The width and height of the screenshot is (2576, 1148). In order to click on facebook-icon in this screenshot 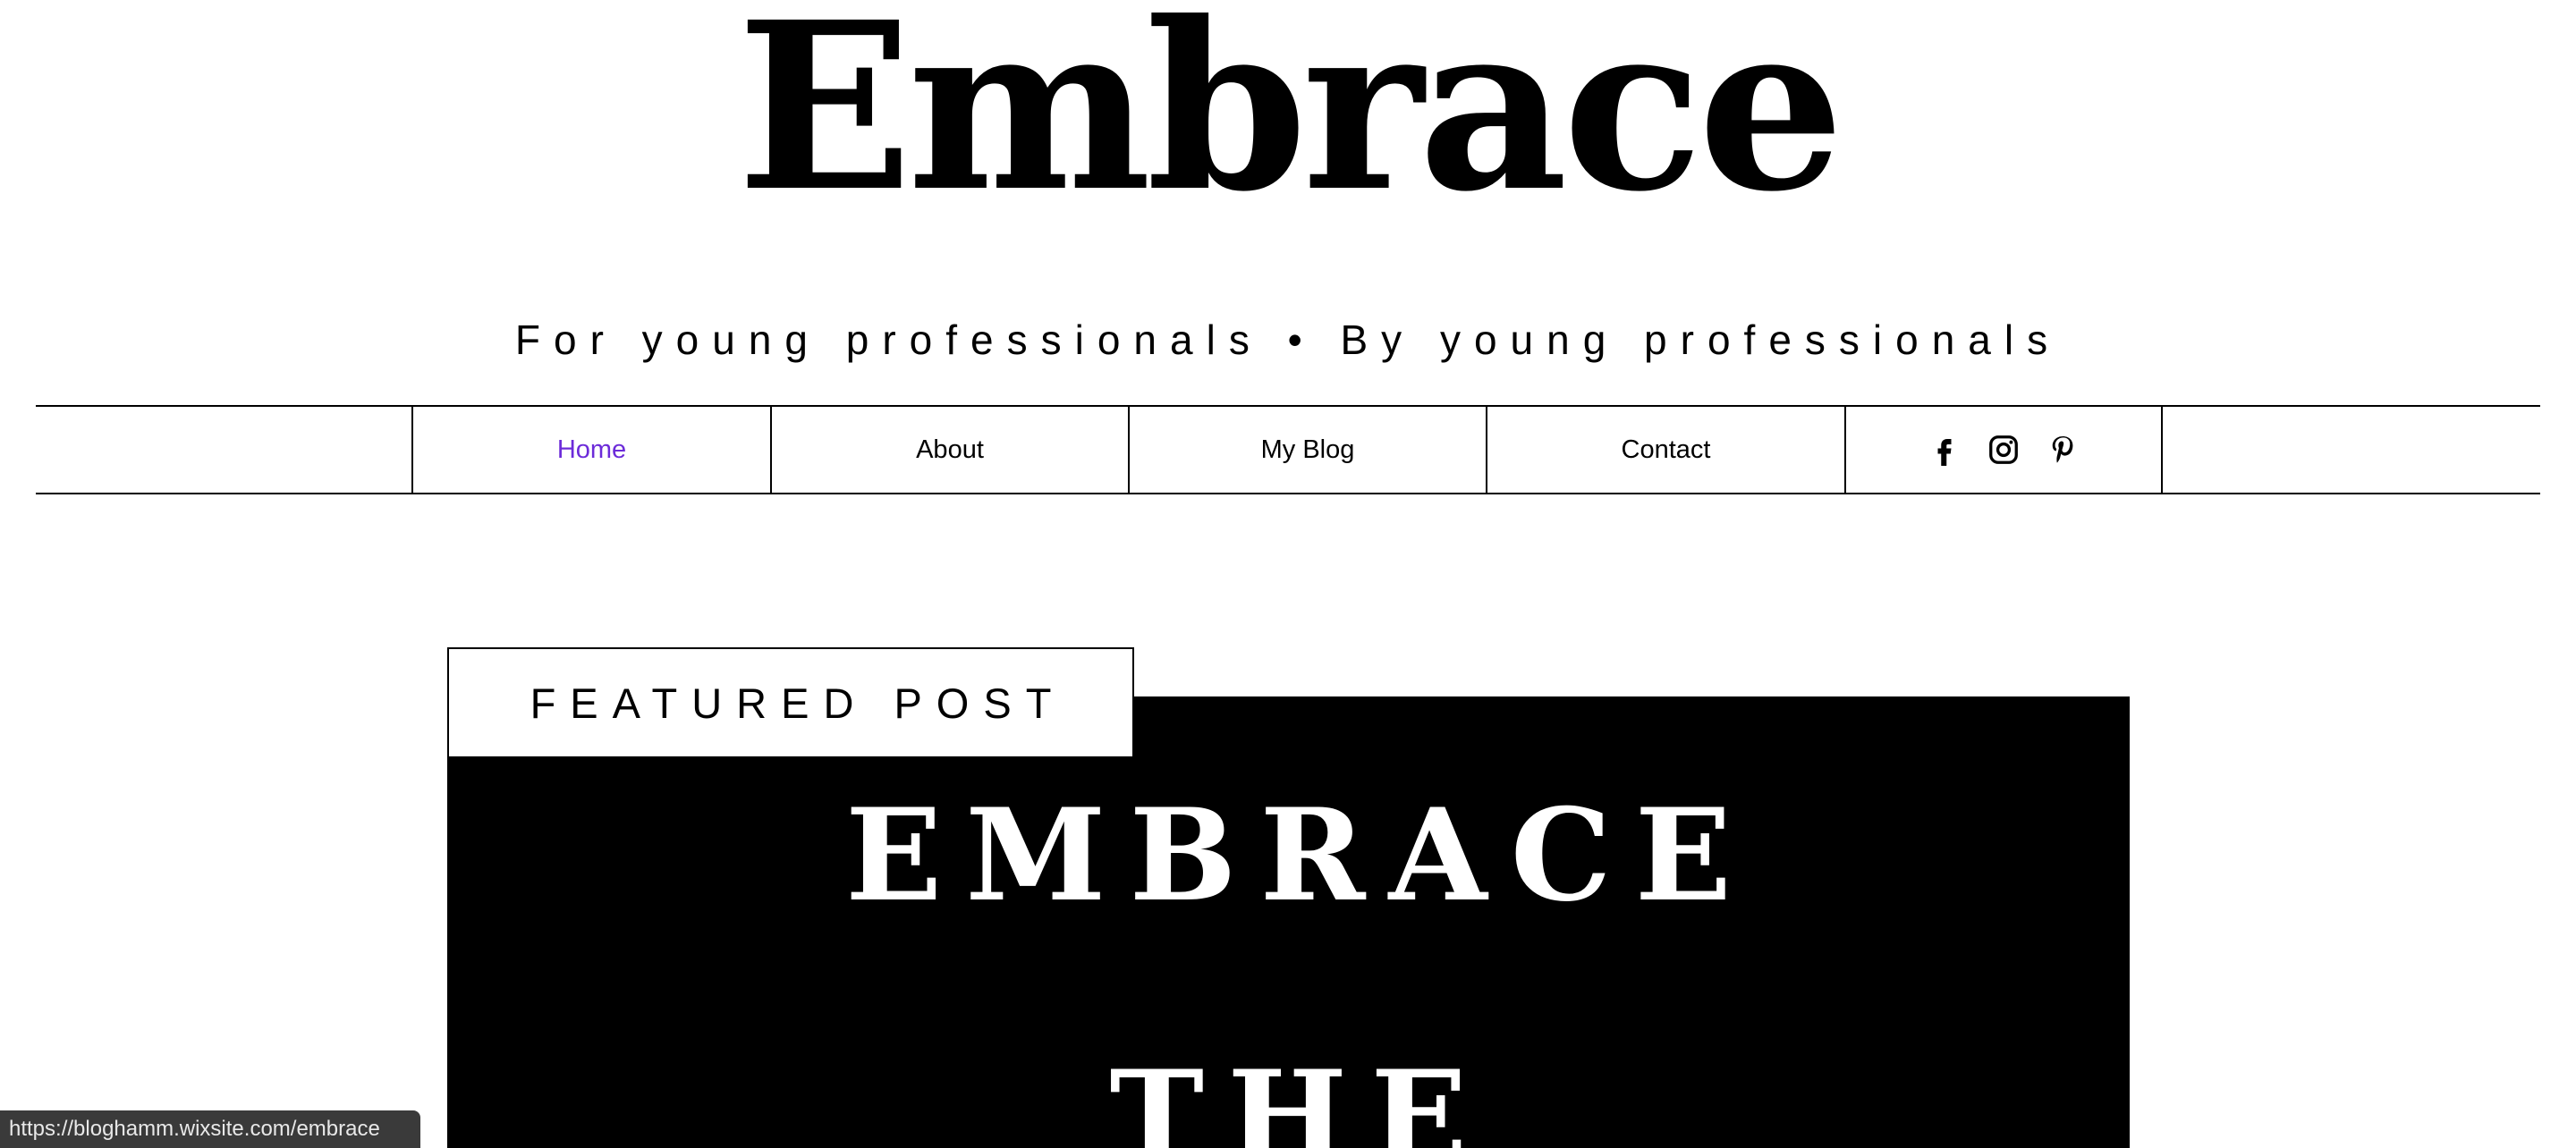, I will do `click(1944, 450)`.